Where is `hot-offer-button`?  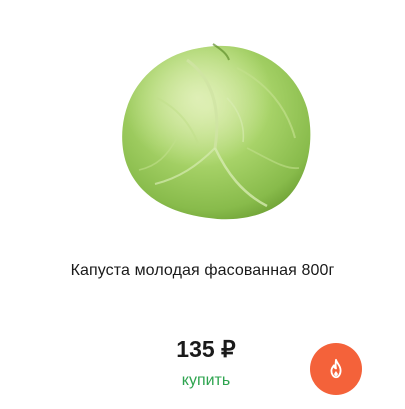 hot-offer-button is located at coordinates (336, 369).